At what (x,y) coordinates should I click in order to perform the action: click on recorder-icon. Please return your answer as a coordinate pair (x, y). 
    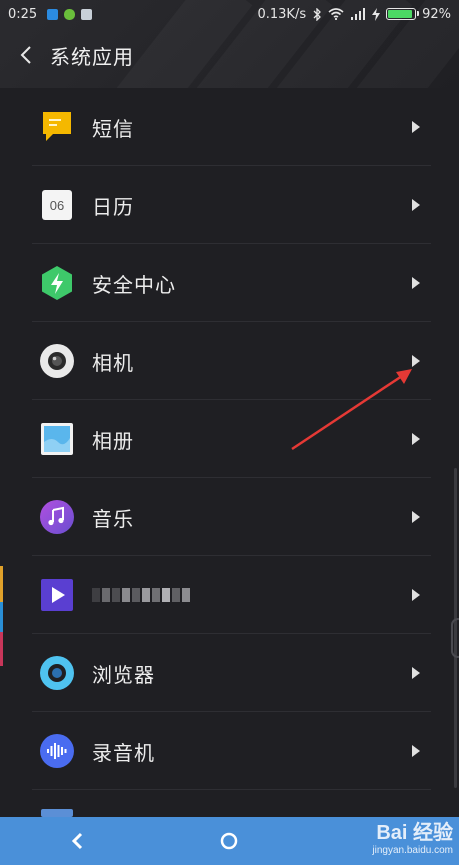
    Looking at the image, I should click on (57, 751).